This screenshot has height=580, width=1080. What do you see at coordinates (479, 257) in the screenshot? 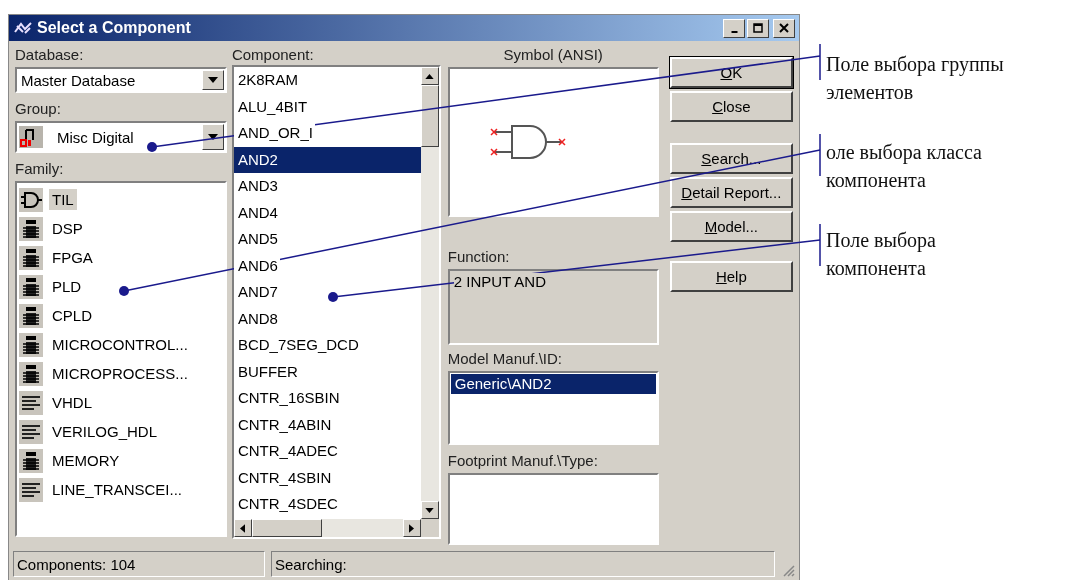
I see `function-label: Function:` at bounding box center [479, 257].